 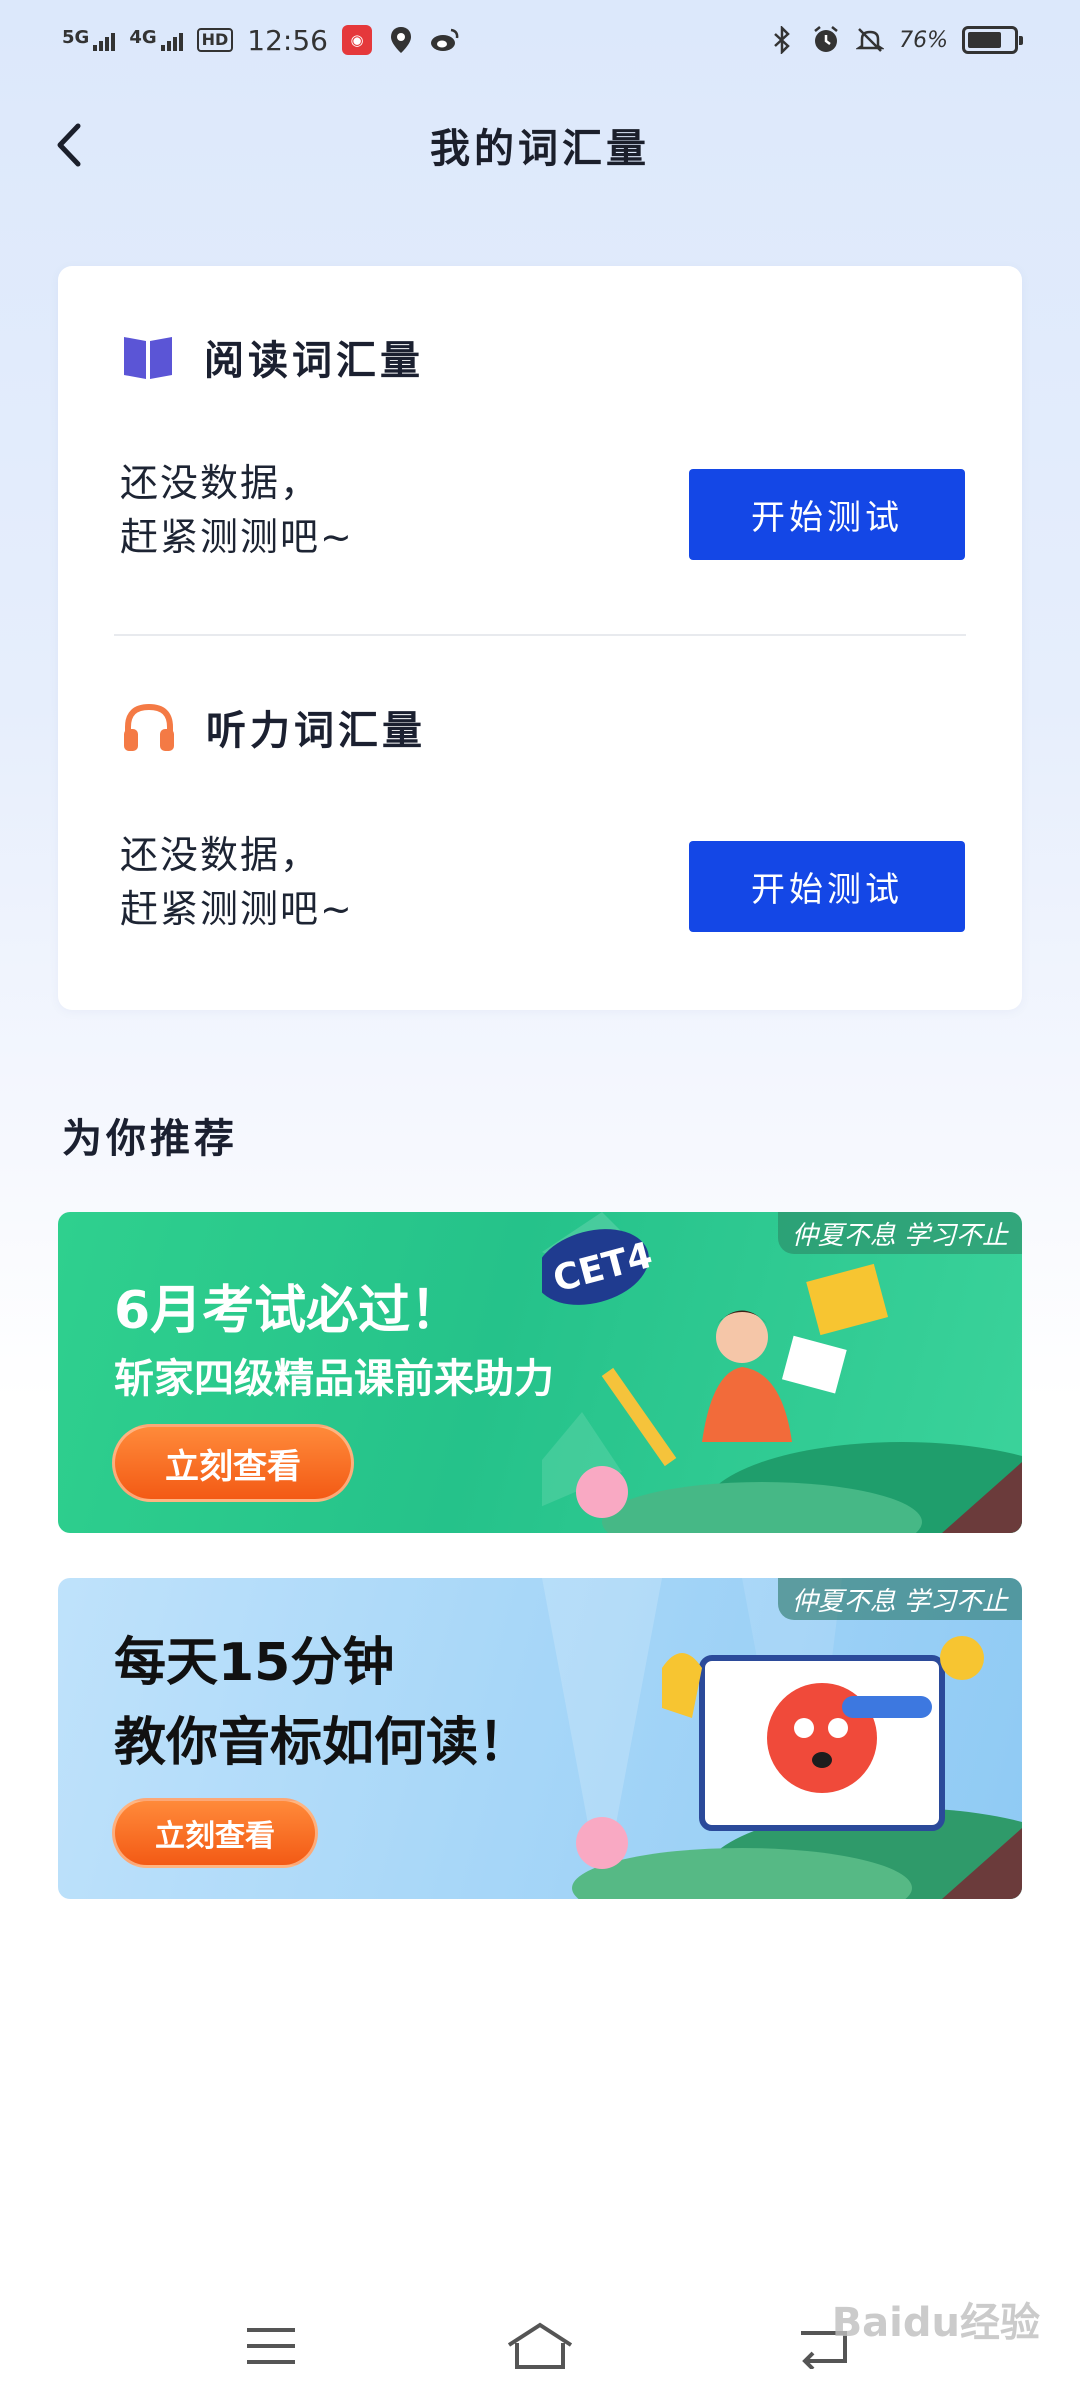 I want to click on phonetics-illustration, so click(x=782, y=1738).